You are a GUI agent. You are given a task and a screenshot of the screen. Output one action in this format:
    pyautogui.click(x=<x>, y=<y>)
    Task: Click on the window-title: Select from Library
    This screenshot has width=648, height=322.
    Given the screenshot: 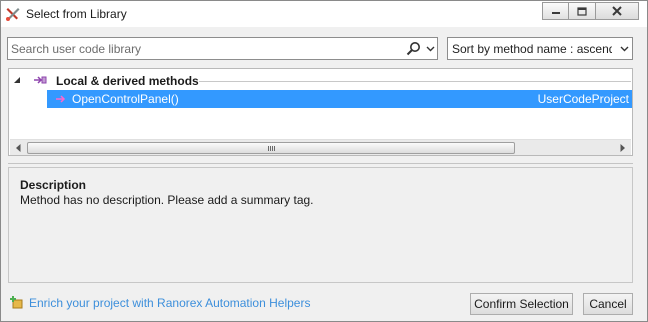 What is the action you would take?
    pyautogui.click(x=76, y=14)
    